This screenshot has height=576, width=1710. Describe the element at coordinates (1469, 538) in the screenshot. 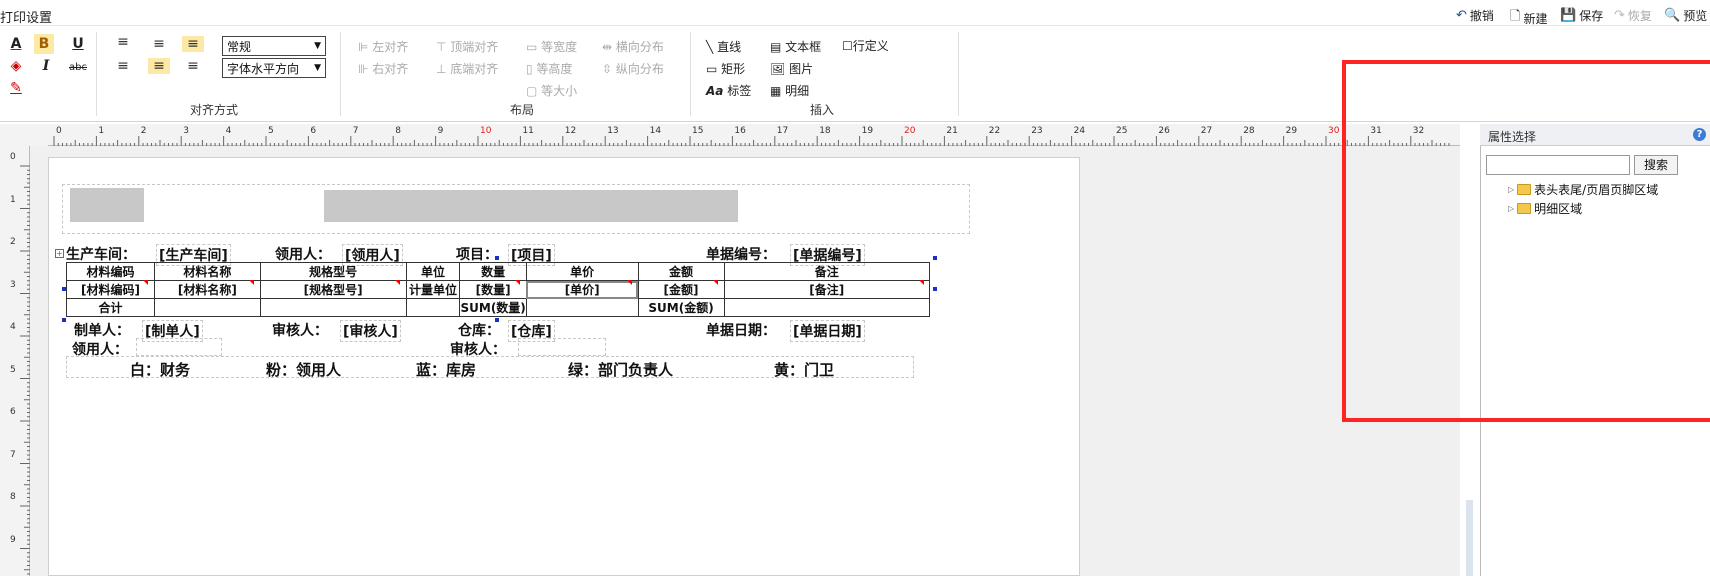

I see `vertical-scrollbar` at that location.